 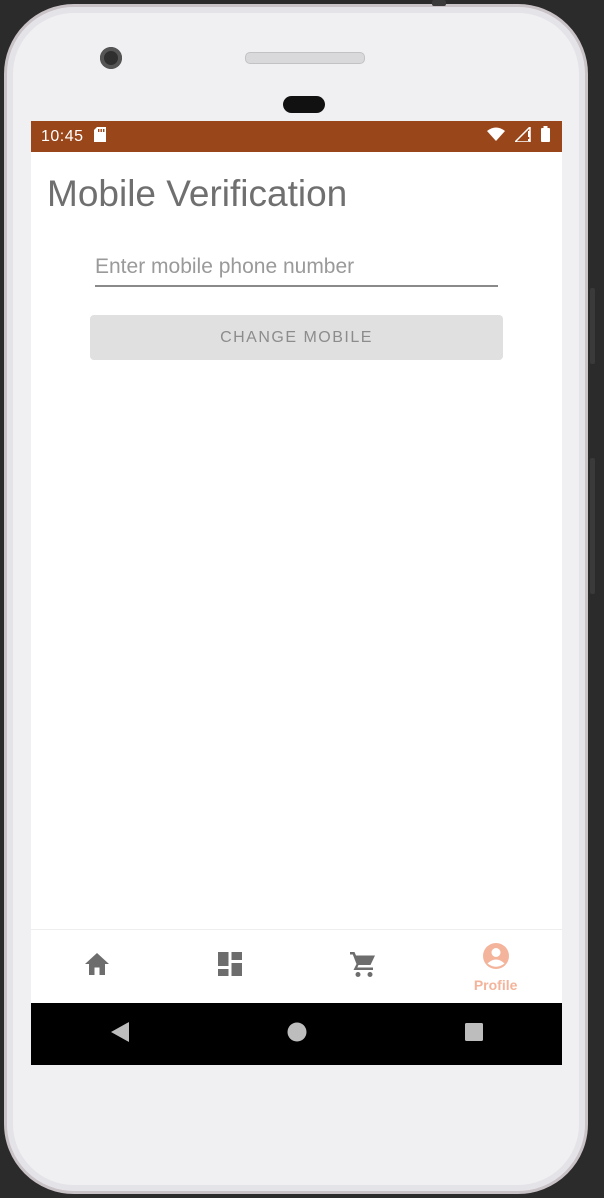 What do you see at coordinates (439, 3) in the screenshot?
I see `top-button` at bounding box center [439, 3].